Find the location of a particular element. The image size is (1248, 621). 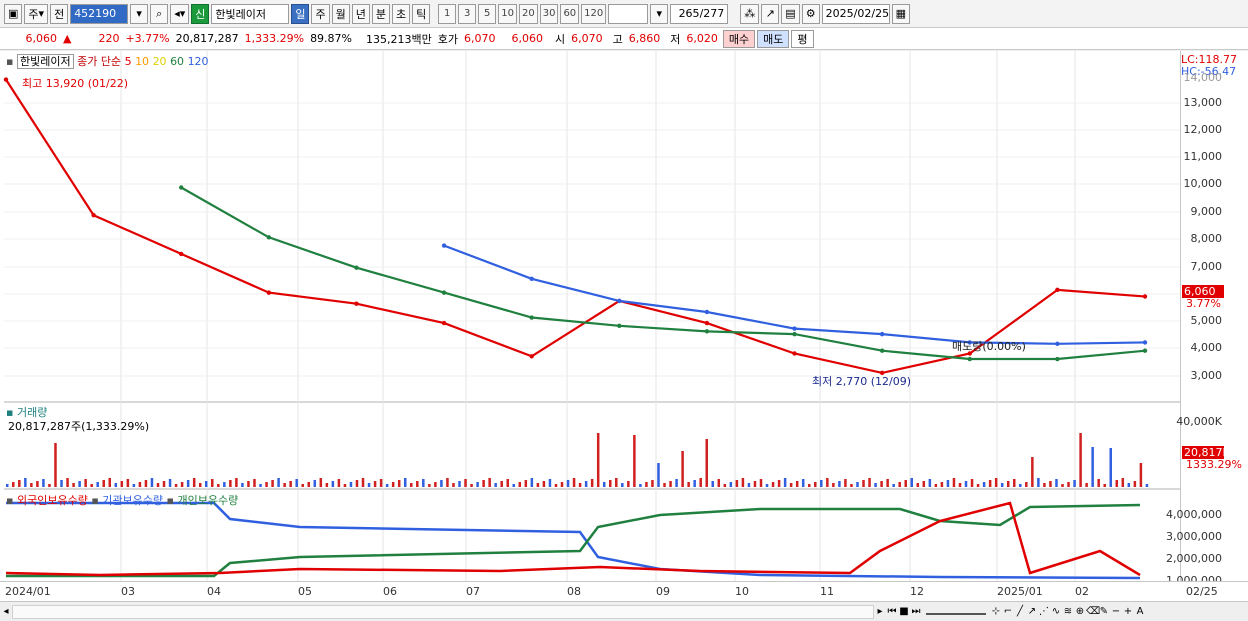

plus-icon: + is located at coordinates (1128, 611).